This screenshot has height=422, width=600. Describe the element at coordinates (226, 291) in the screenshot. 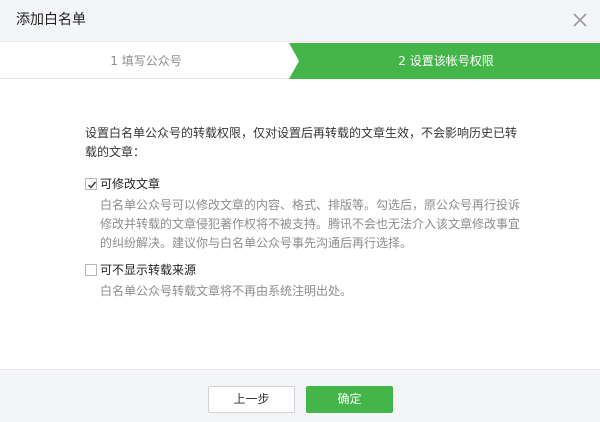

I see `hide-source-description: 白名单公众号转载文章将不再由系统注明出处。` at that location.